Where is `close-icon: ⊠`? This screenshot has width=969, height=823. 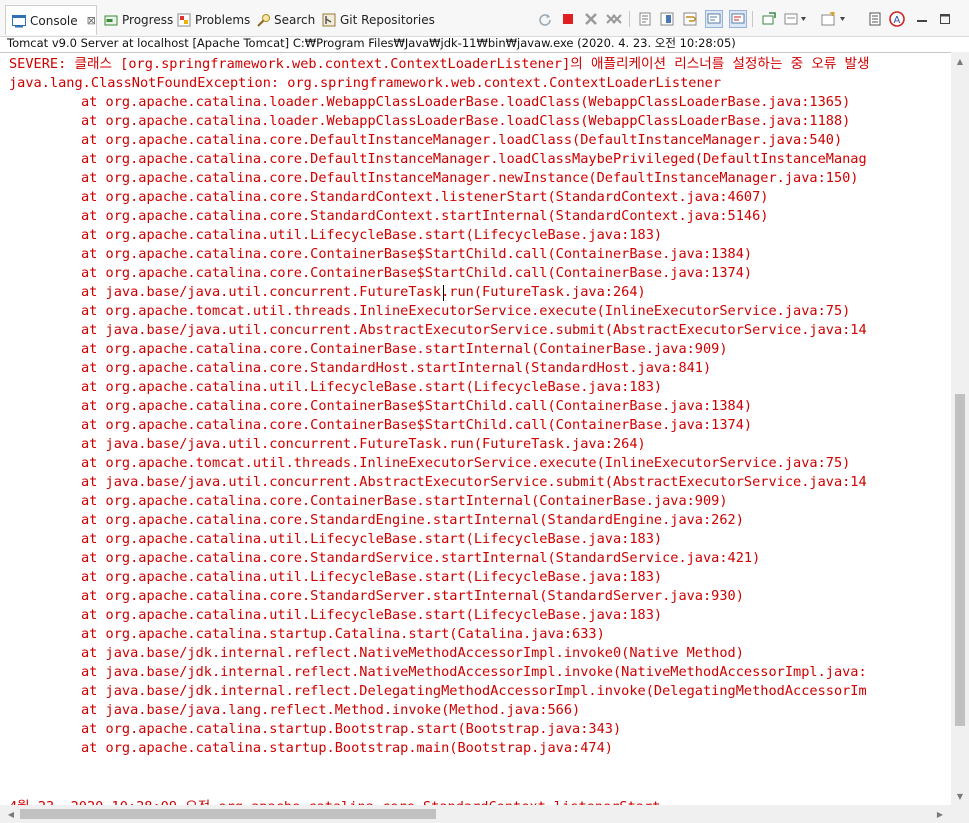 close-icon: ⊠ is located at coordinates (91, 20).